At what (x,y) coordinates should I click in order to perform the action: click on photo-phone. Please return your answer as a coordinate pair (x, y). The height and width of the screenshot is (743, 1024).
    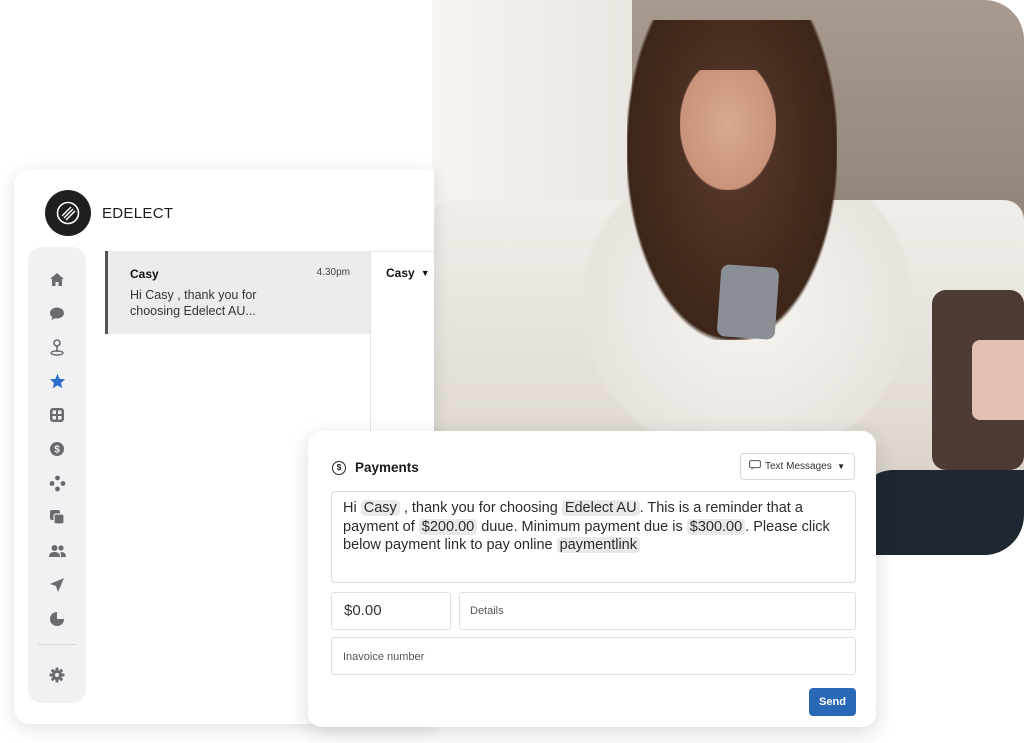
    Looking at the image, I should click on (748, 302).